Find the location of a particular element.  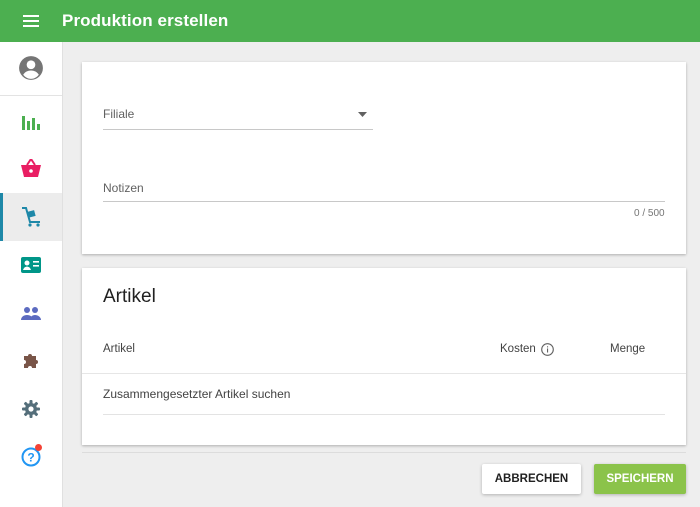

sidebar: ? is located at coordinates (31, 274).